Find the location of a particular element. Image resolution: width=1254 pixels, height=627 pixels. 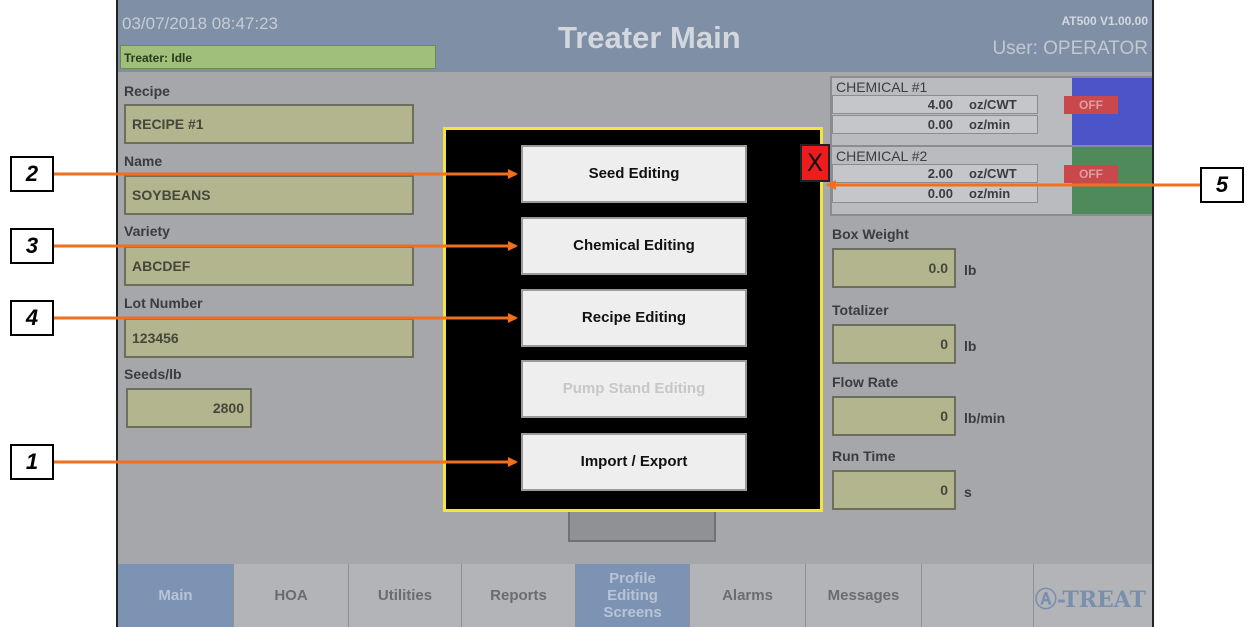

chemical-1-panel: CHEMICAL #1 4.00 oz/CWT 0.00 oz/min OFF is located at coordinates (991, 111).